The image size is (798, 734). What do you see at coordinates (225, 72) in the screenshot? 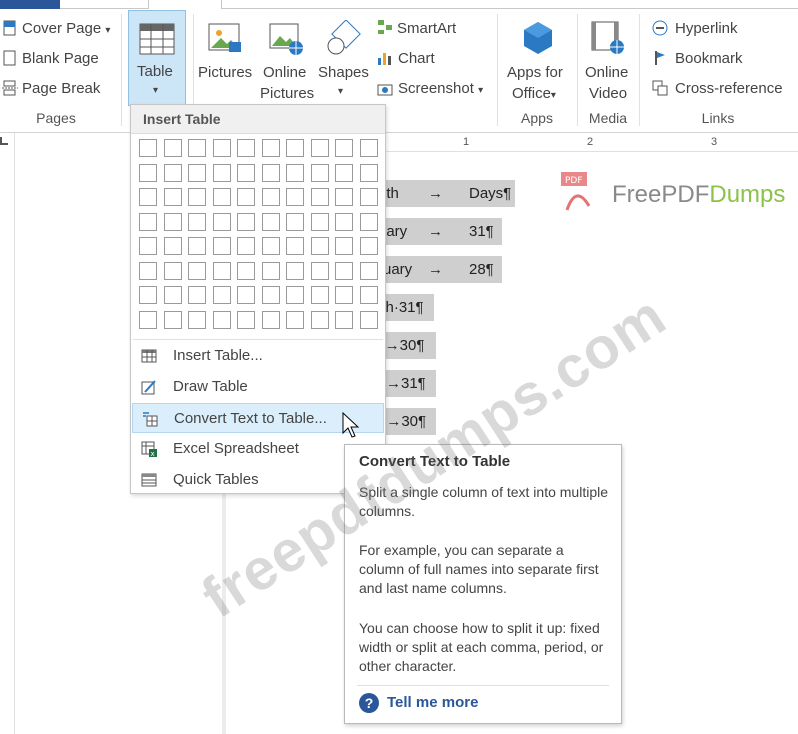
I see `pictures-button: Pictures` at bounding box center [225, 72].